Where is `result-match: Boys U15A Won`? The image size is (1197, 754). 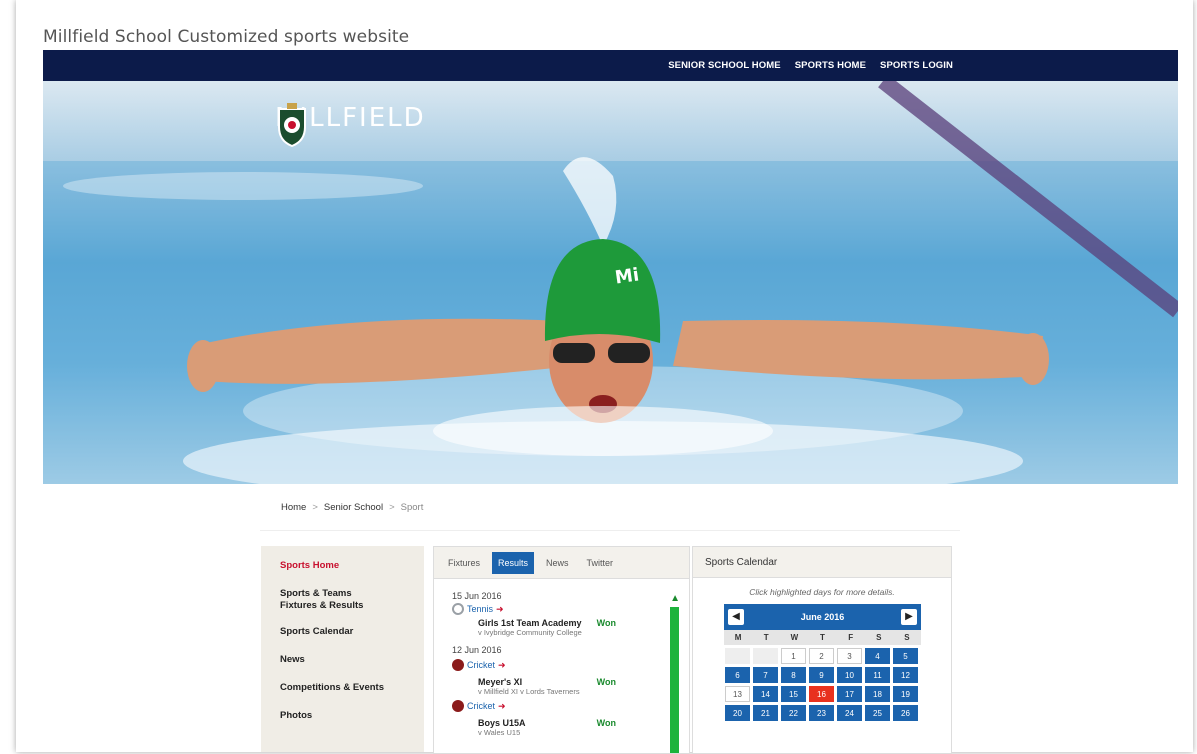 result-match: Boys U15A Won is located at coordinates (547, 723).